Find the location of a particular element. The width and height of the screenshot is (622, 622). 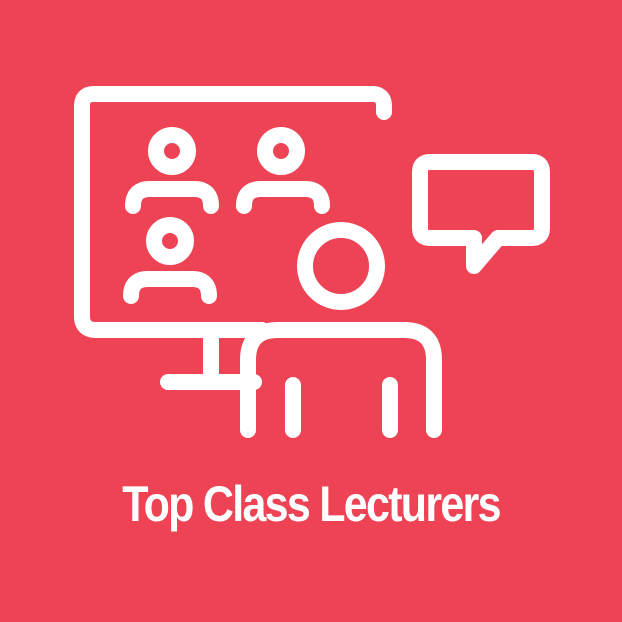

lecturer-icon is located at coordinates (341, 380).